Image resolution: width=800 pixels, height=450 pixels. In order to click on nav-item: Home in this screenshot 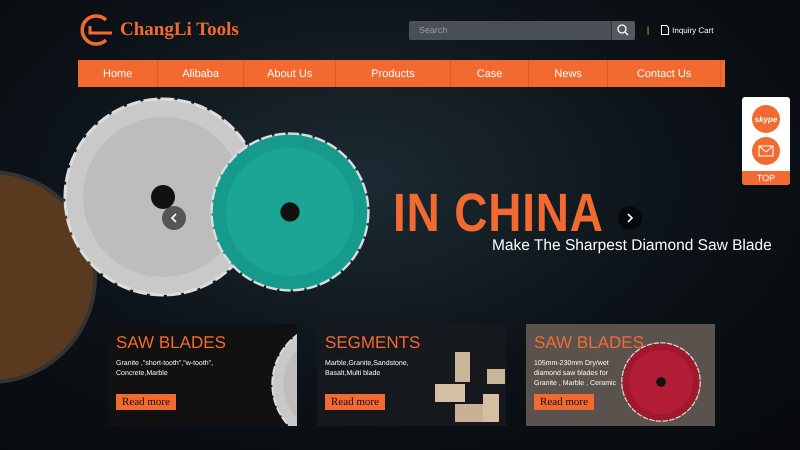, I will do `click(118, 73)`.